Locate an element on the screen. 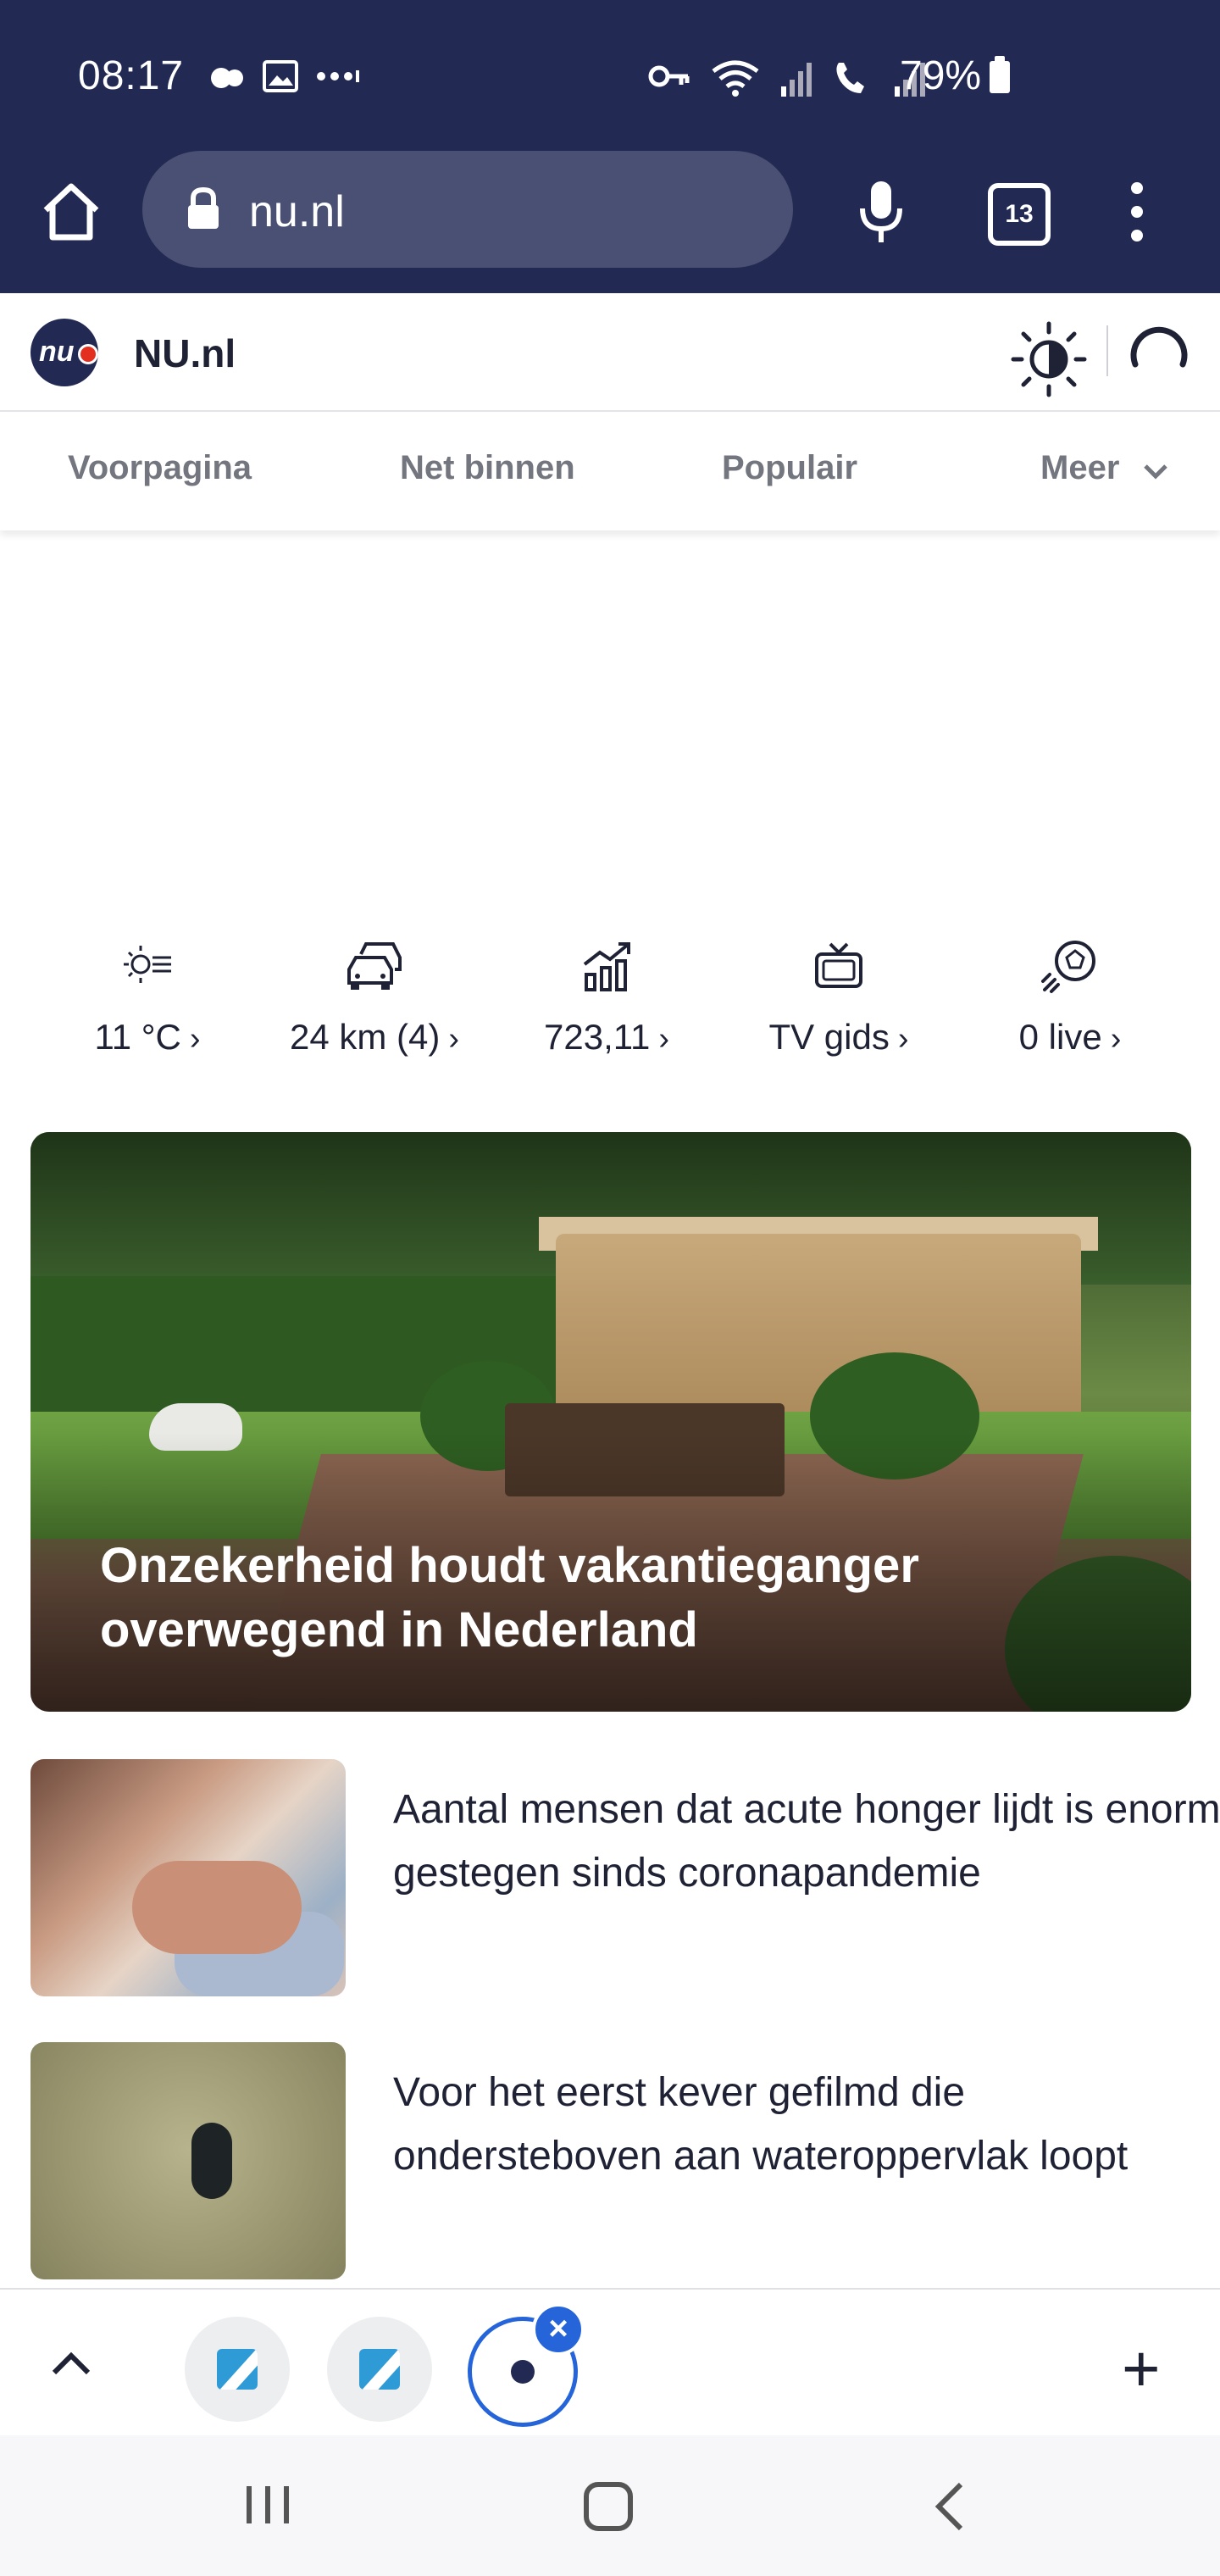 This screenshot has width=1220, height=2576. tab-switcher-button: 13 is located at coordinates (1019, 214).